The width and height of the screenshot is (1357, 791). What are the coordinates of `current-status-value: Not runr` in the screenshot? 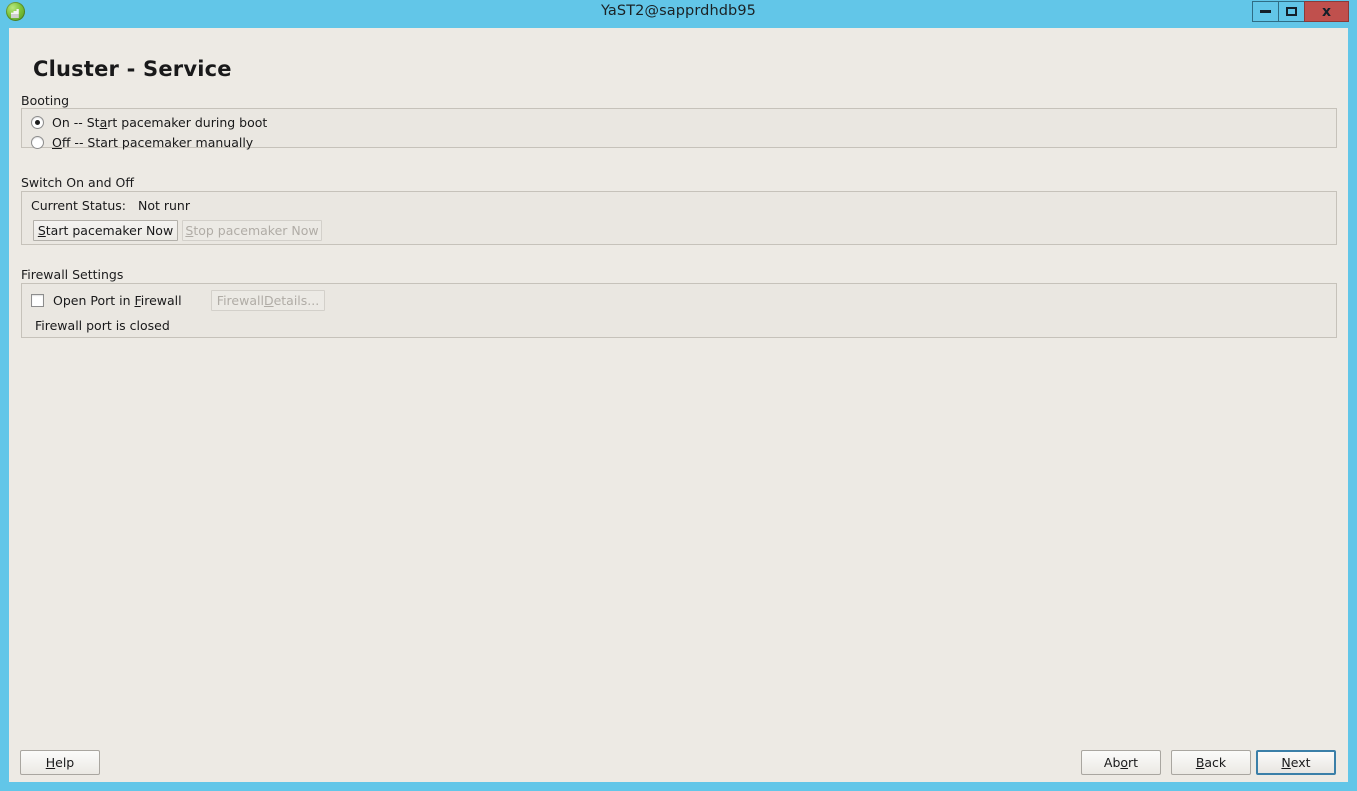 It's located at (163, 205).